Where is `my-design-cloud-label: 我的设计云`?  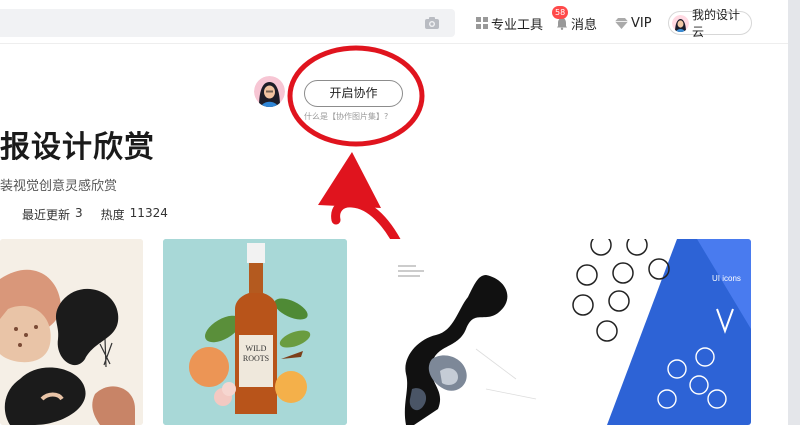 my-design-cloud-label: 我的设计云 is located at coordinates (716, 23).